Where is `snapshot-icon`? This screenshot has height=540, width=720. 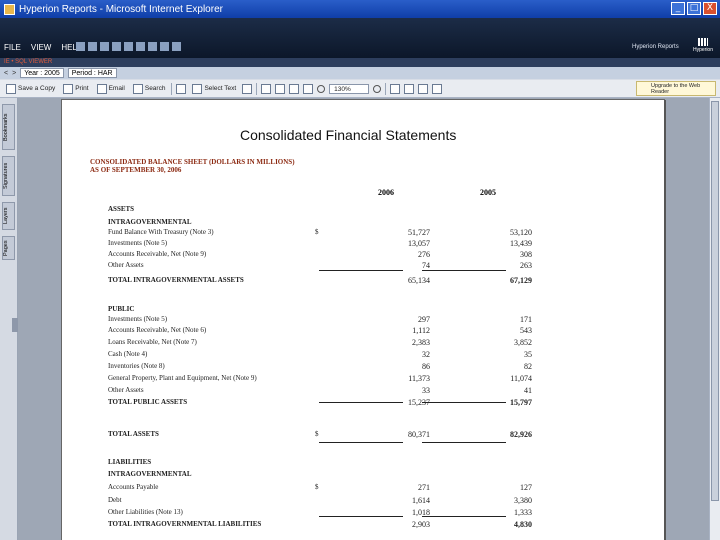 snapshot-icon is located at coordinates (247, 88).